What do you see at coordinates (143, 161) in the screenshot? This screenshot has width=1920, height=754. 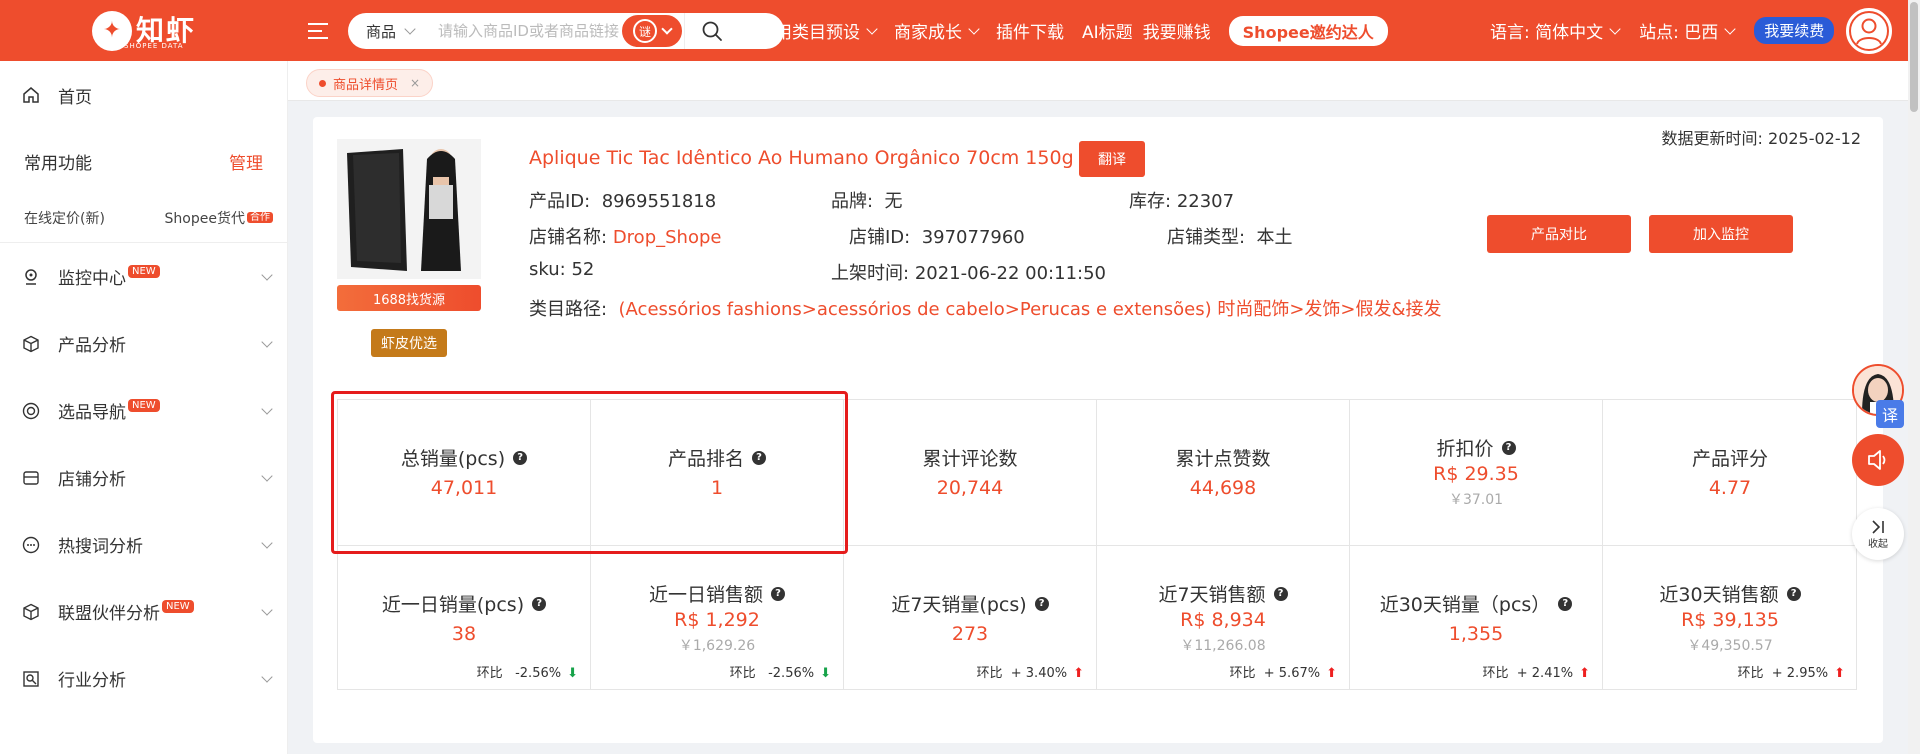 I see `sidebar-common-functions: 常用功能 管理` at bounding box center [143, 161].